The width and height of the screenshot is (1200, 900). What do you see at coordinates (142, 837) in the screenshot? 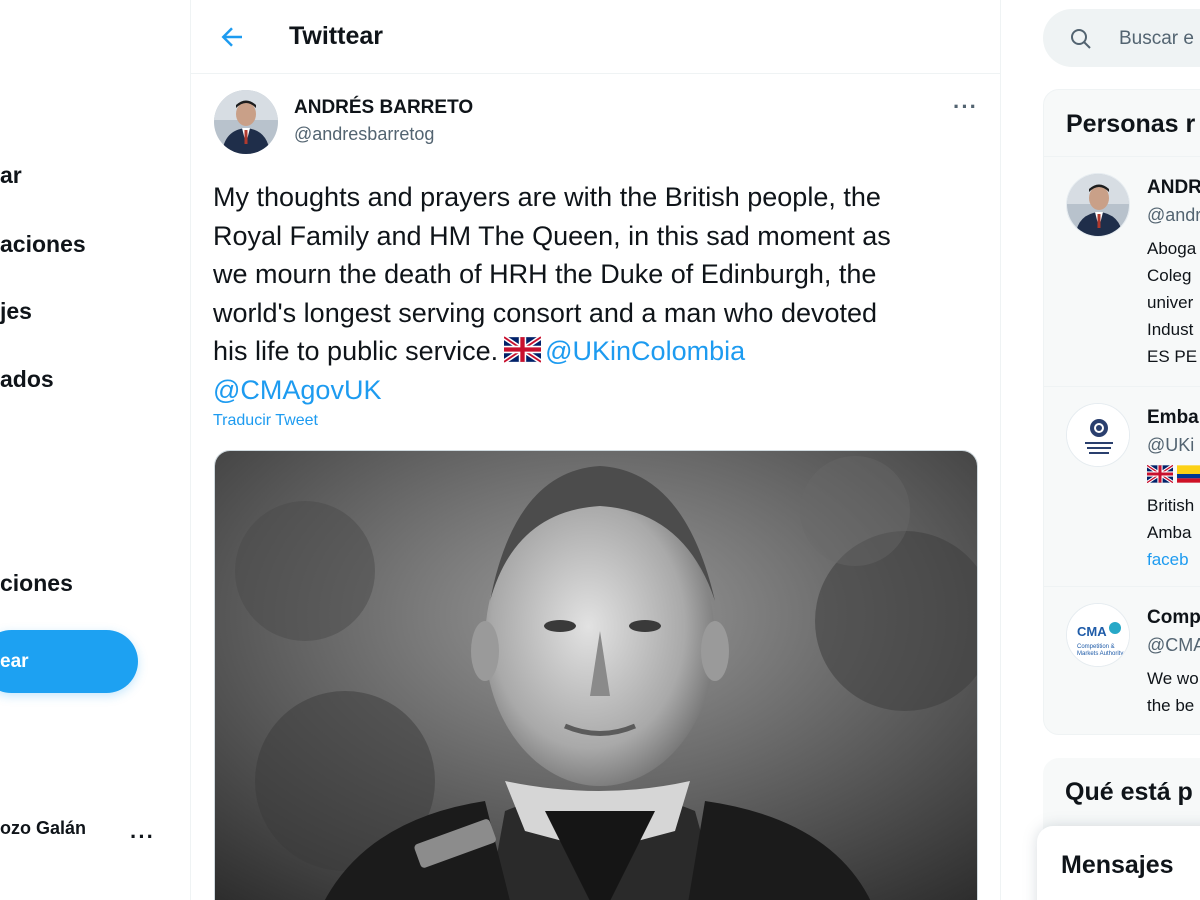
I see `account-more-icon: ···` at bounding box center [142, 837].